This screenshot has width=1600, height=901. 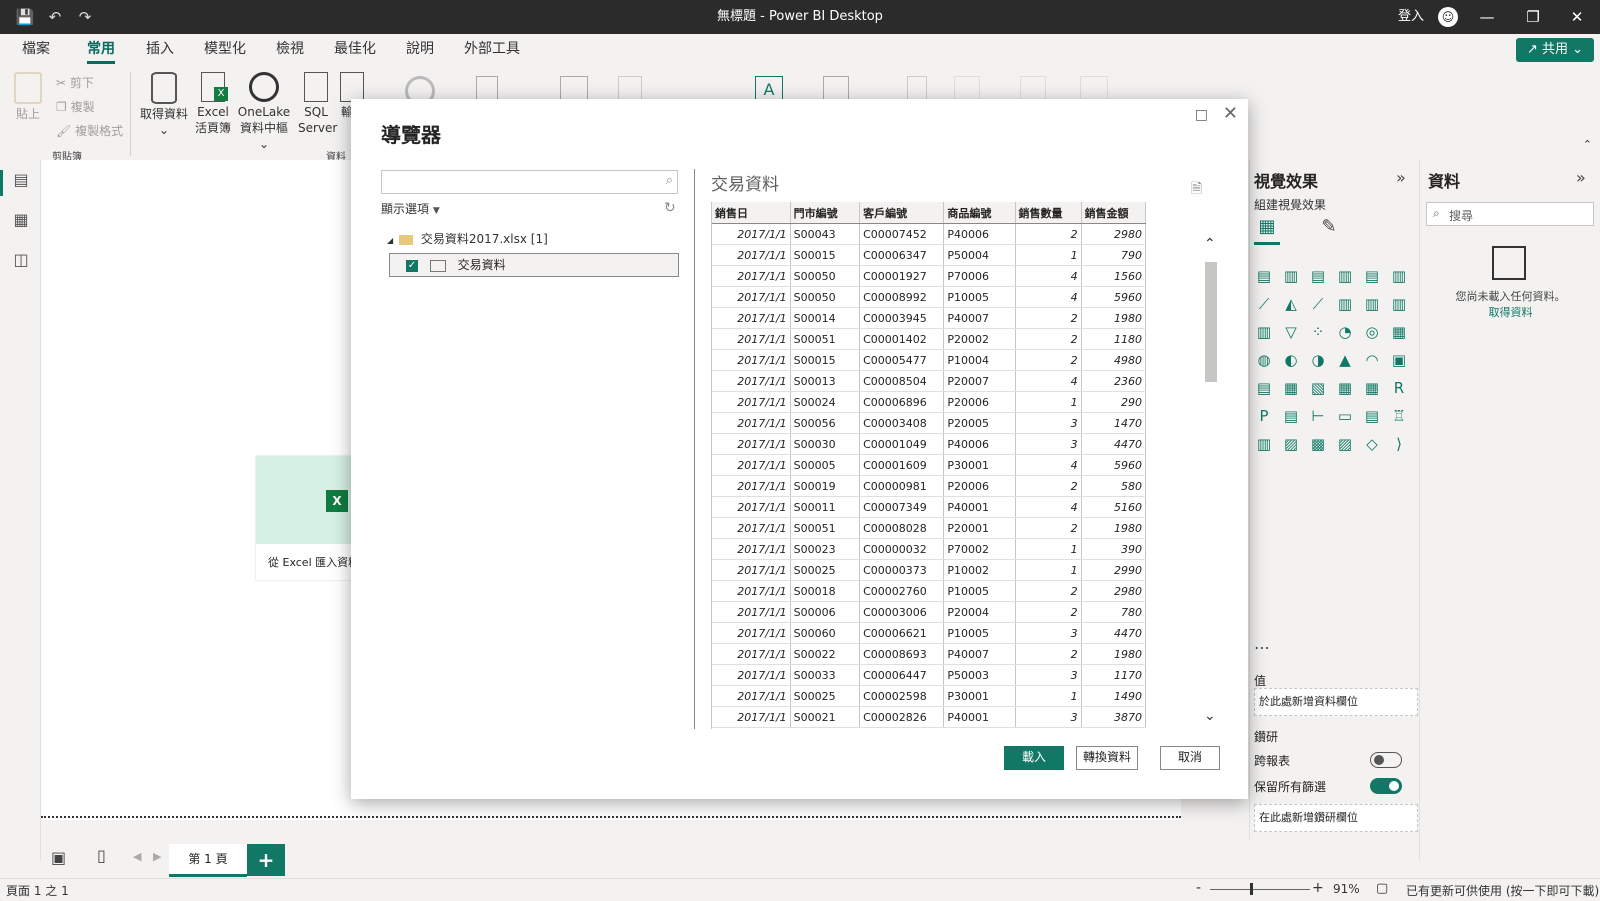 What do you see at coordinates (1399, 360) in the screenshot?
I see `visual-type-icon: ▣` at bounding box center [1399, 360].